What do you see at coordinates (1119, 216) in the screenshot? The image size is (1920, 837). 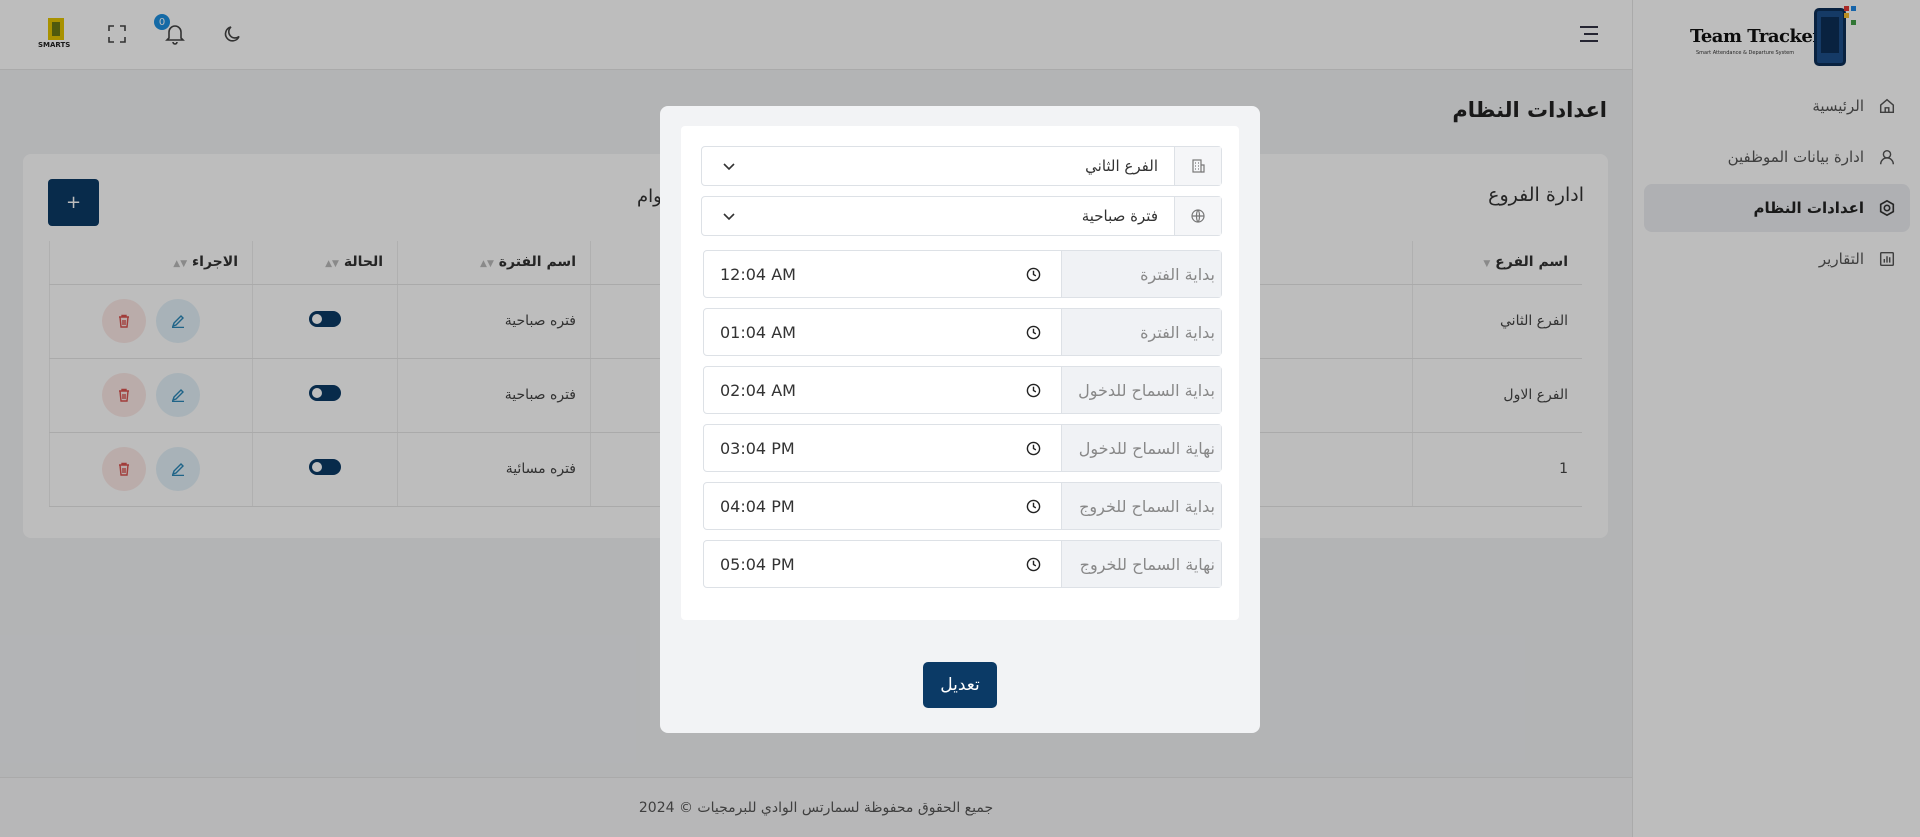 I see `period-select-value: فترة صباحية` at bounding box center [1119, 216].